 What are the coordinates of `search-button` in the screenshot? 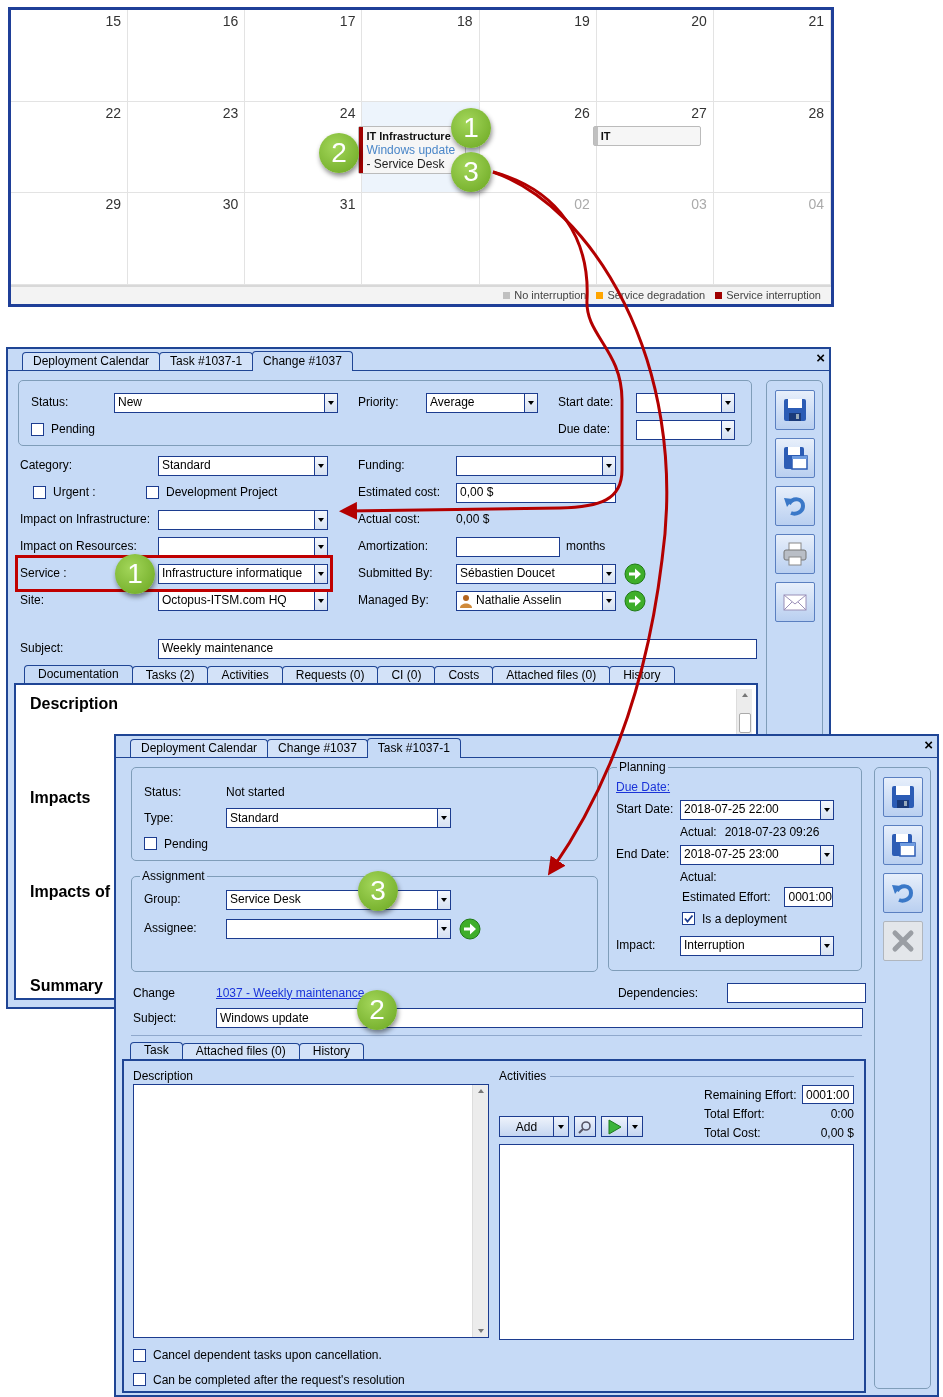 It's located at (585, 1127).